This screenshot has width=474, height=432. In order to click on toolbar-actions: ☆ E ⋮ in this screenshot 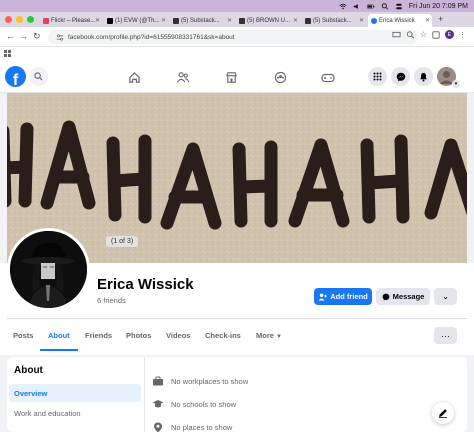, I will do `click(429, 34)`.